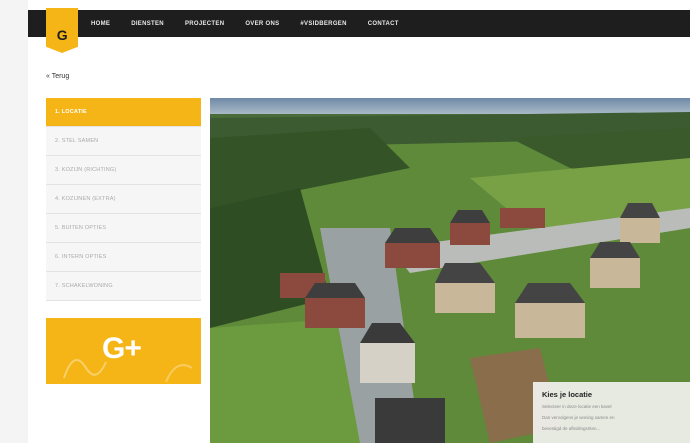 This screenshot has height=443, width=690. Describe the element at coordinates (147, 24) in the screenshot. I see `nav-item-diensten: DIENSTEN` at that location.